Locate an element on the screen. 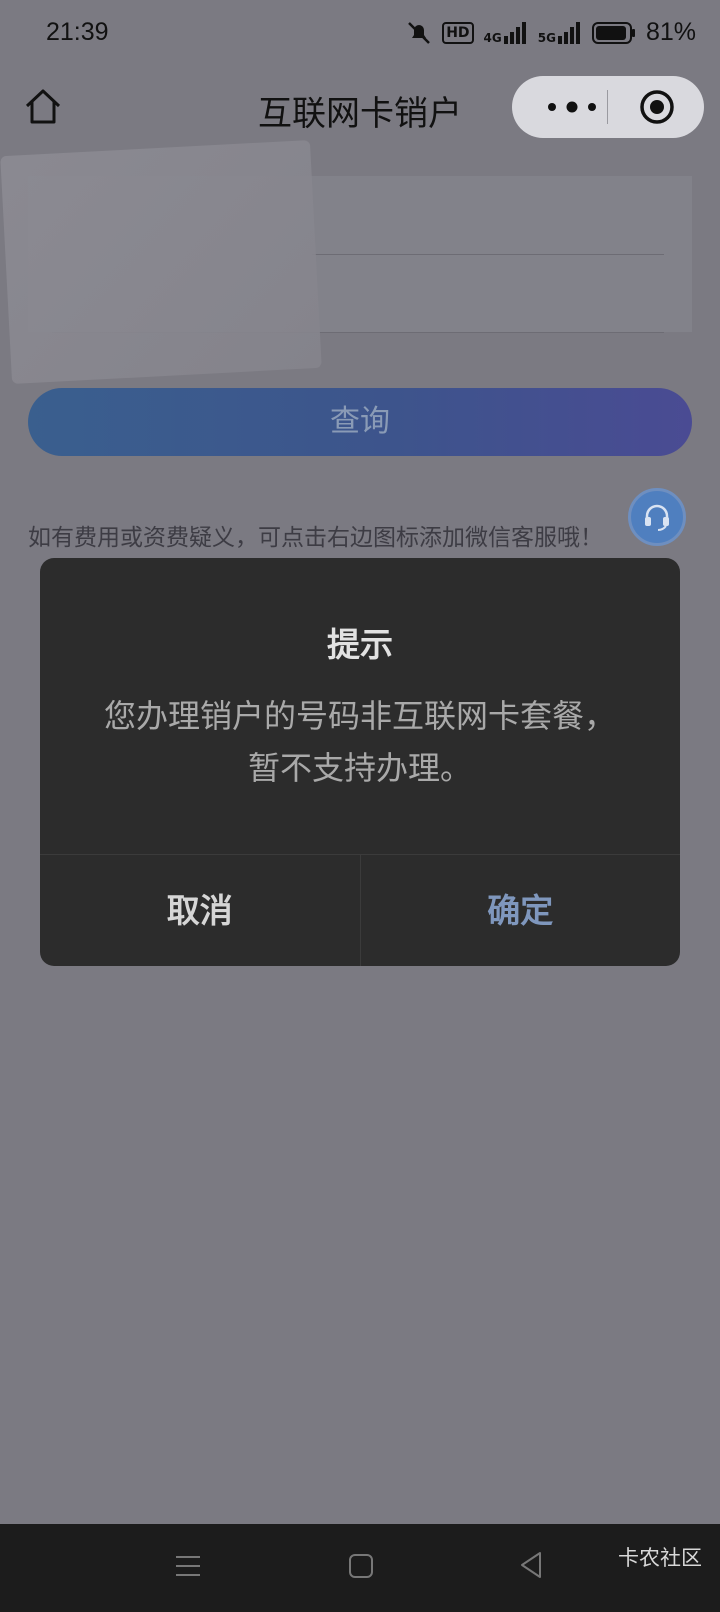 The height and width of the screenshot is (1612, 720). redacted-area is located at coordinates (161, 262).